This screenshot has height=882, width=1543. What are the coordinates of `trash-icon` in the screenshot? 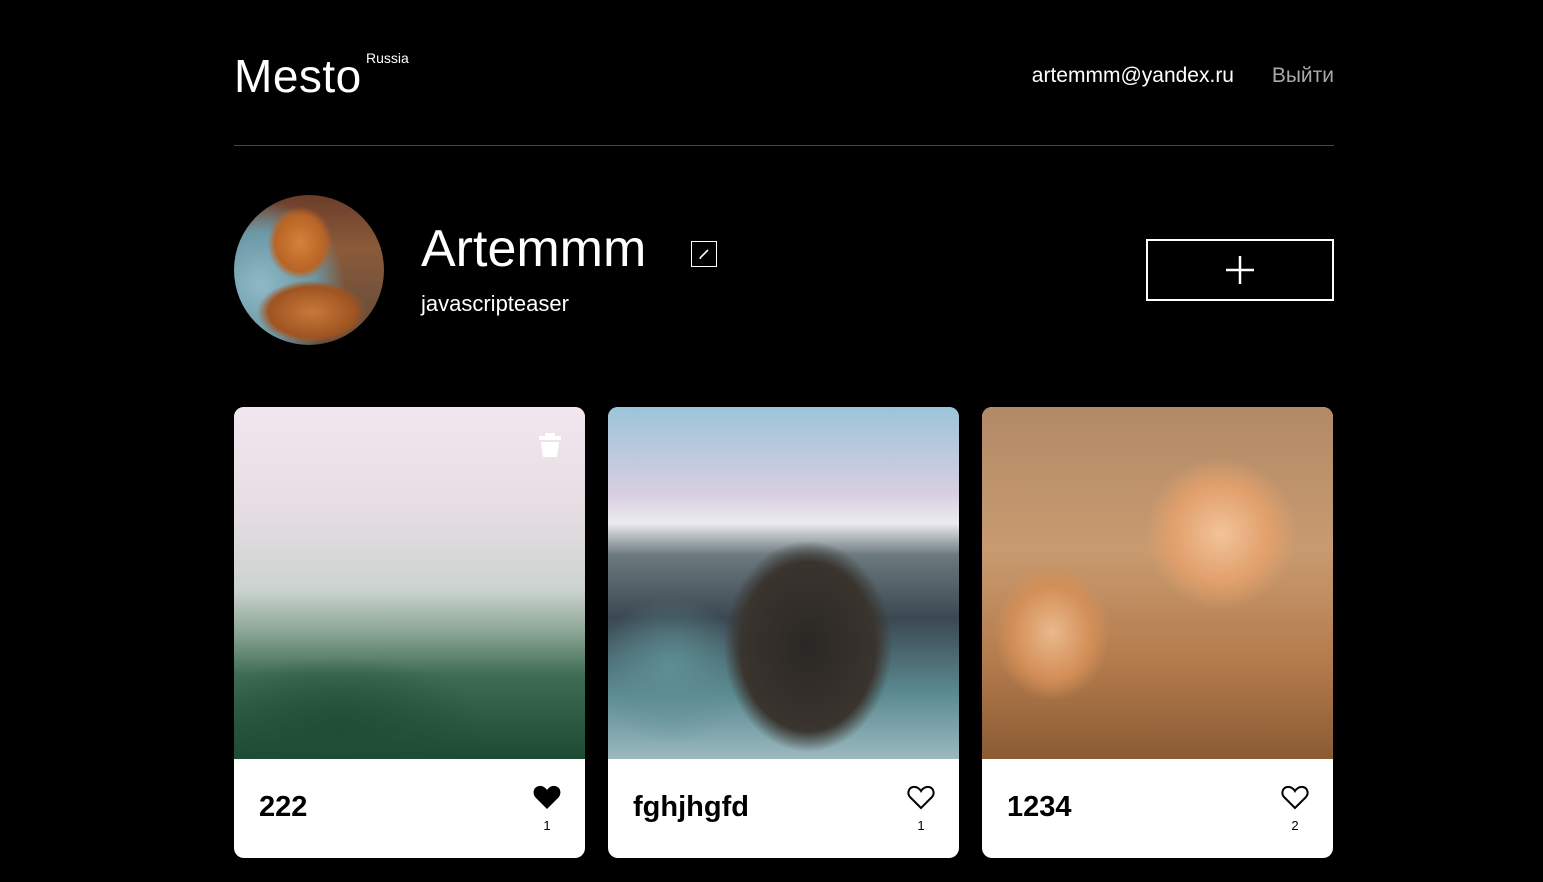 It's located at (550, 445).